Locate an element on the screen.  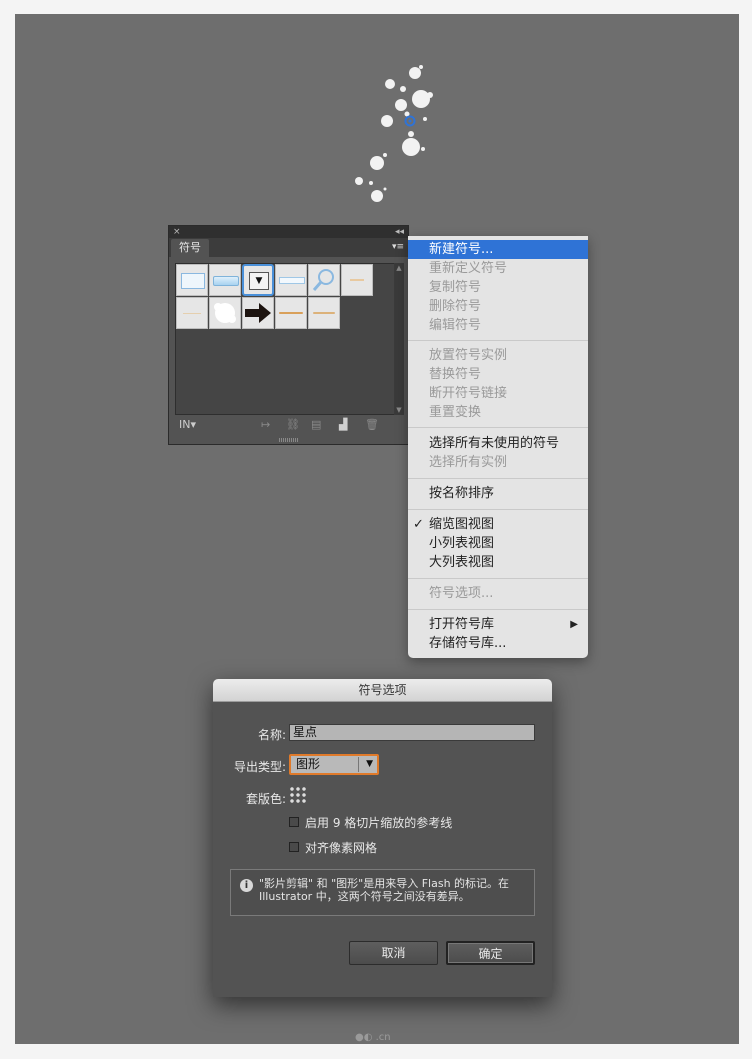
menu-item-thumbnail-view: ✓ 缩览图视图 is located at coordinates (498, 524).